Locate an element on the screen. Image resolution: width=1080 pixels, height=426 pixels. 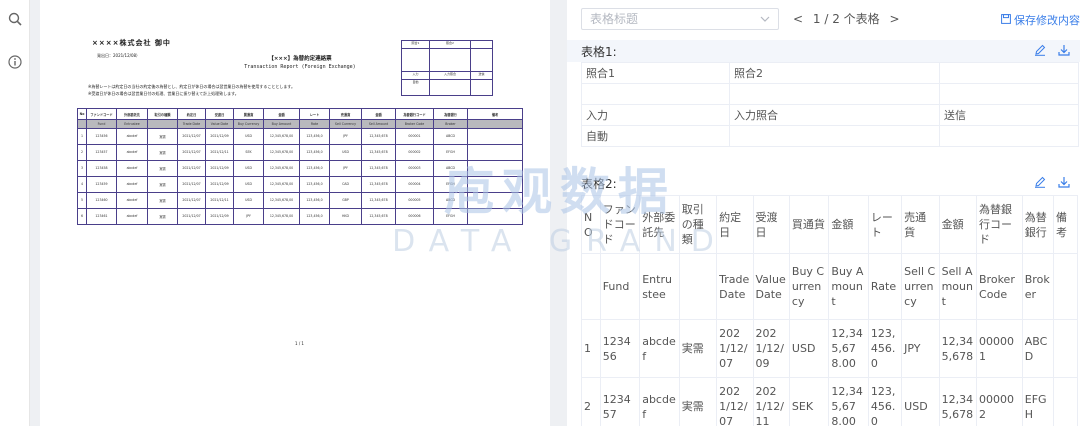
table-cell: 買通貨 is located at coordinates (809, 224).